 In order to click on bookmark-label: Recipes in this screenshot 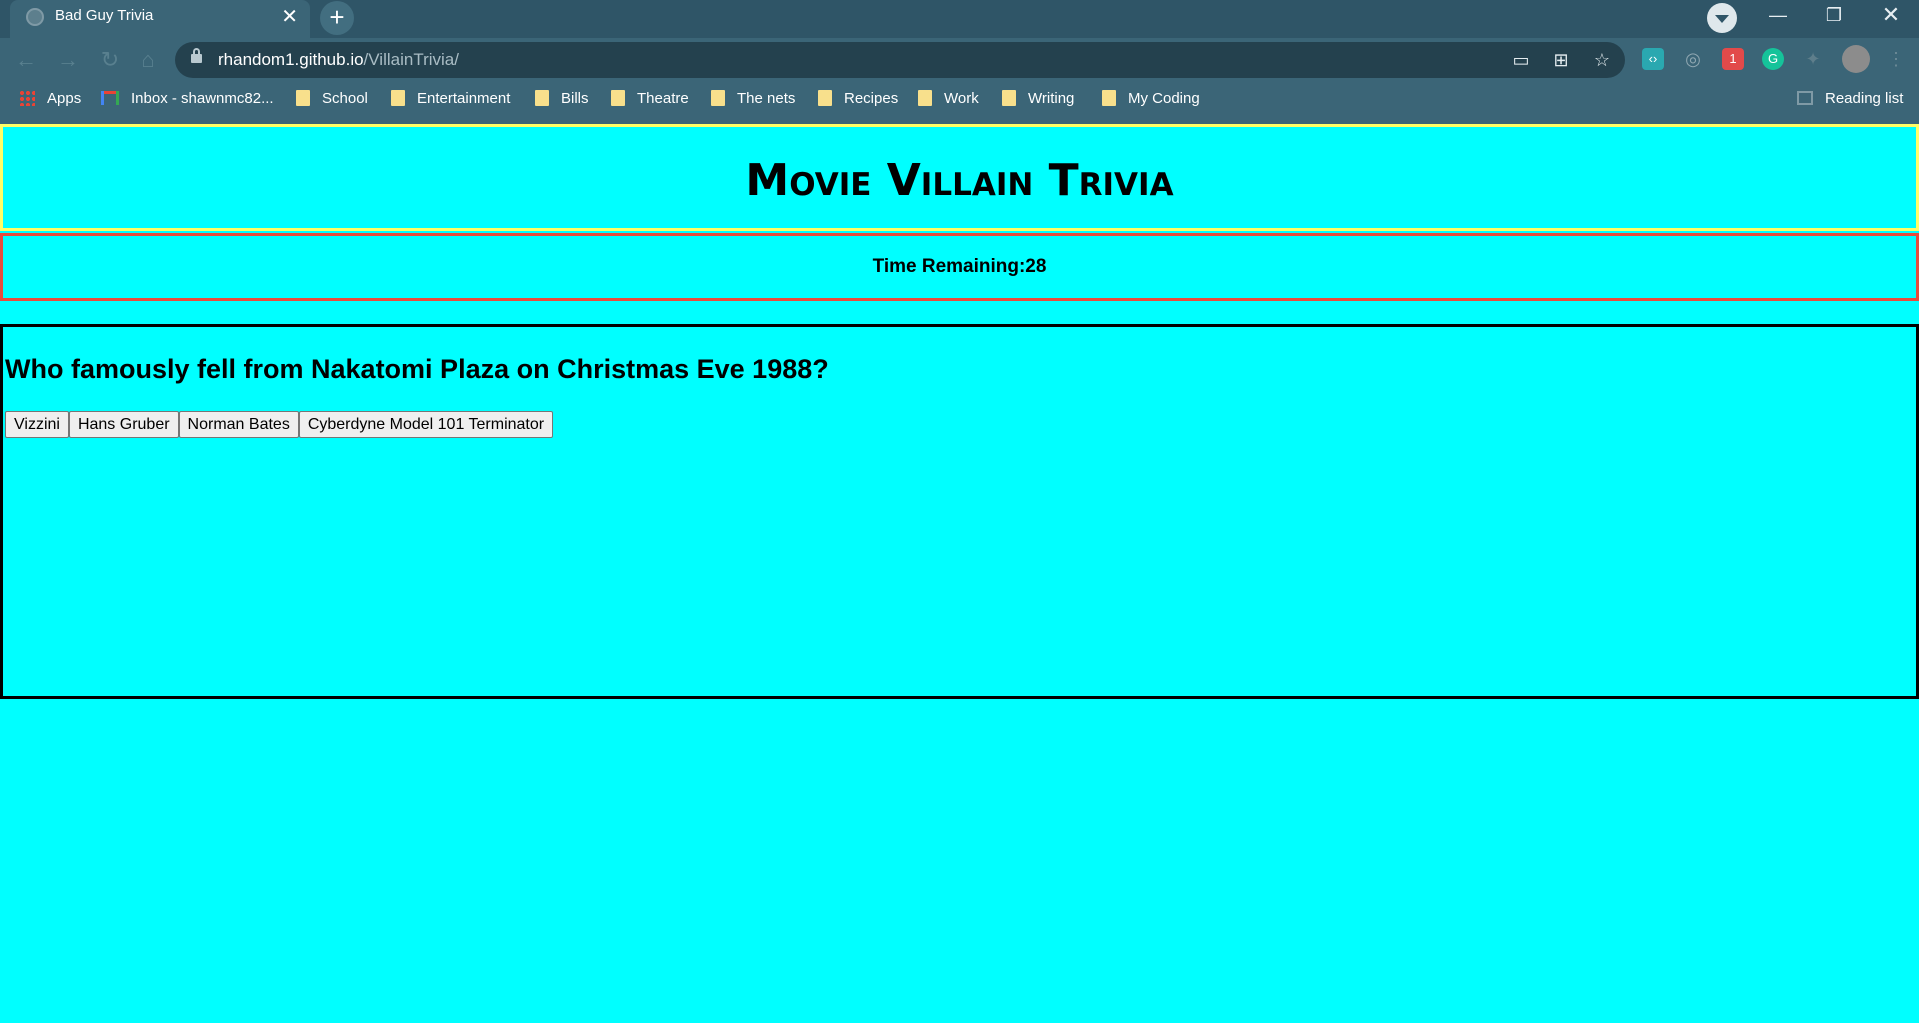, I will do `click(871, 98)`.